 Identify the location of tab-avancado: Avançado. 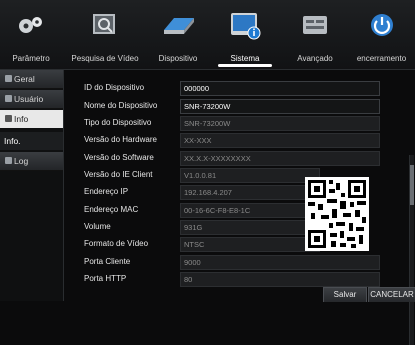
(315, 34).